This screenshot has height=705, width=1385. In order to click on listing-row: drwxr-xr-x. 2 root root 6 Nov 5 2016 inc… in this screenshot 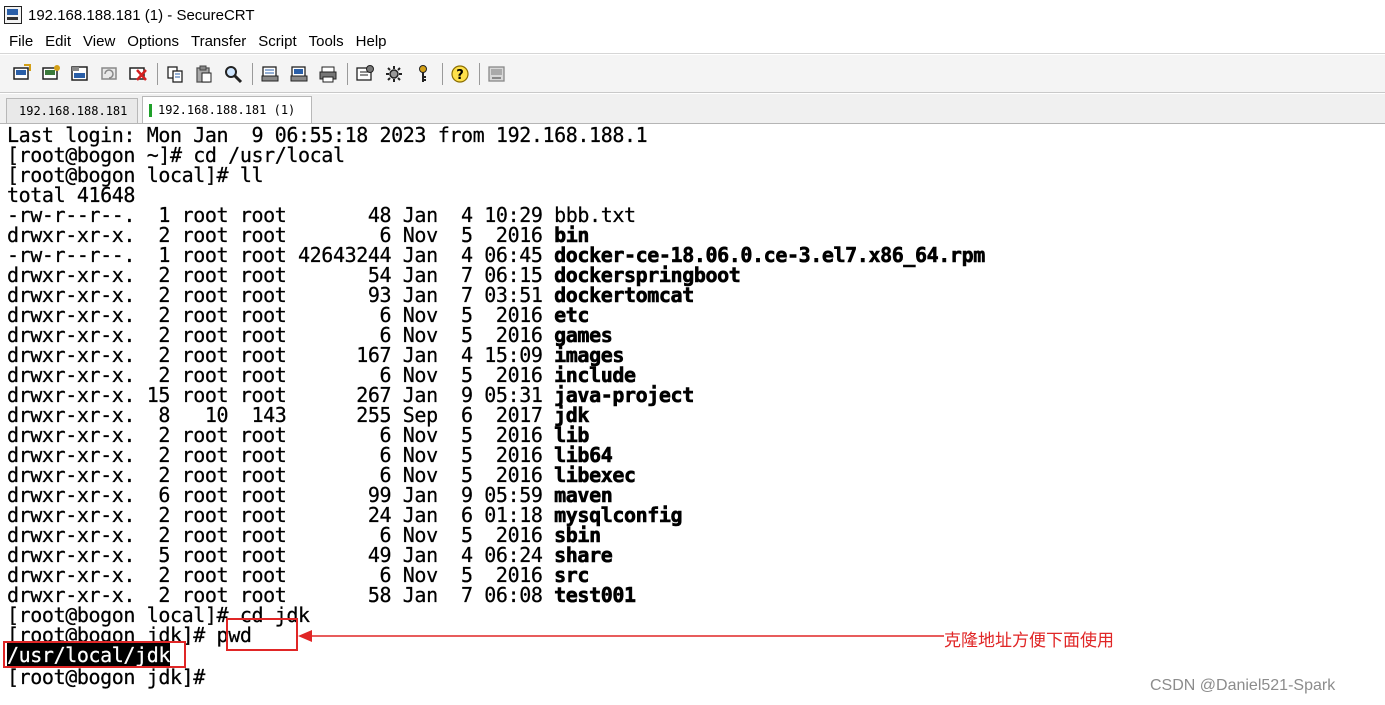, I will do `click(321, 375)`.